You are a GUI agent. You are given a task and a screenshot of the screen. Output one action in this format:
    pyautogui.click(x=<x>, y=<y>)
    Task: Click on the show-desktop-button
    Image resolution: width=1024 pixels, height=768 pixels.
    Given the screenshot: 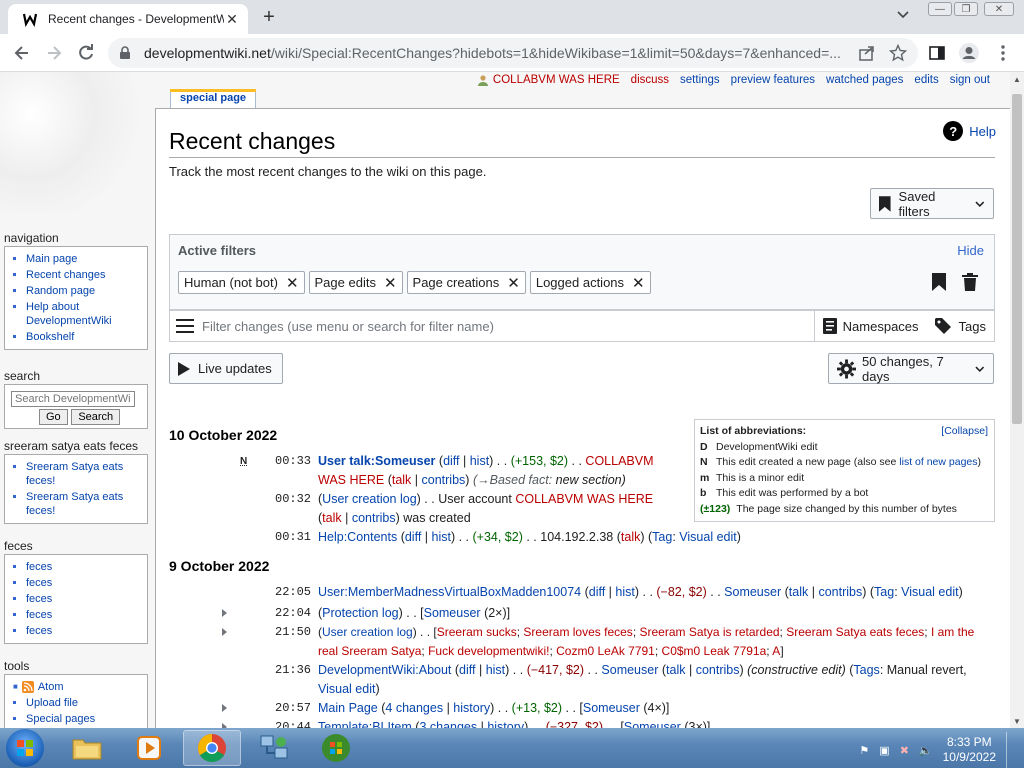 What is the action you would take?
    pyautogui.click(x=1011, y=750)
    